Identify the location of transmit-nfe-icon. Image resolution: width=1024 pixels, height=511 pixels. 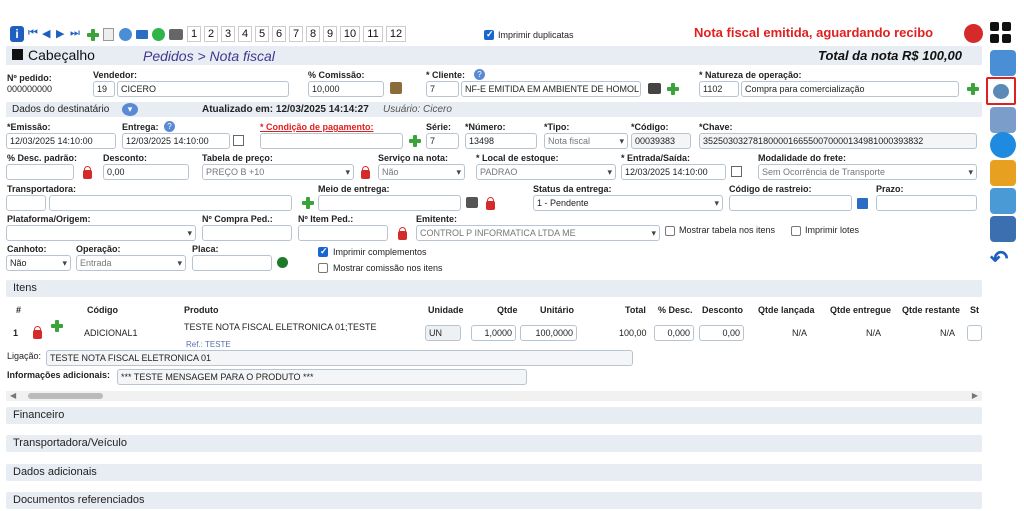
(1001, 91).